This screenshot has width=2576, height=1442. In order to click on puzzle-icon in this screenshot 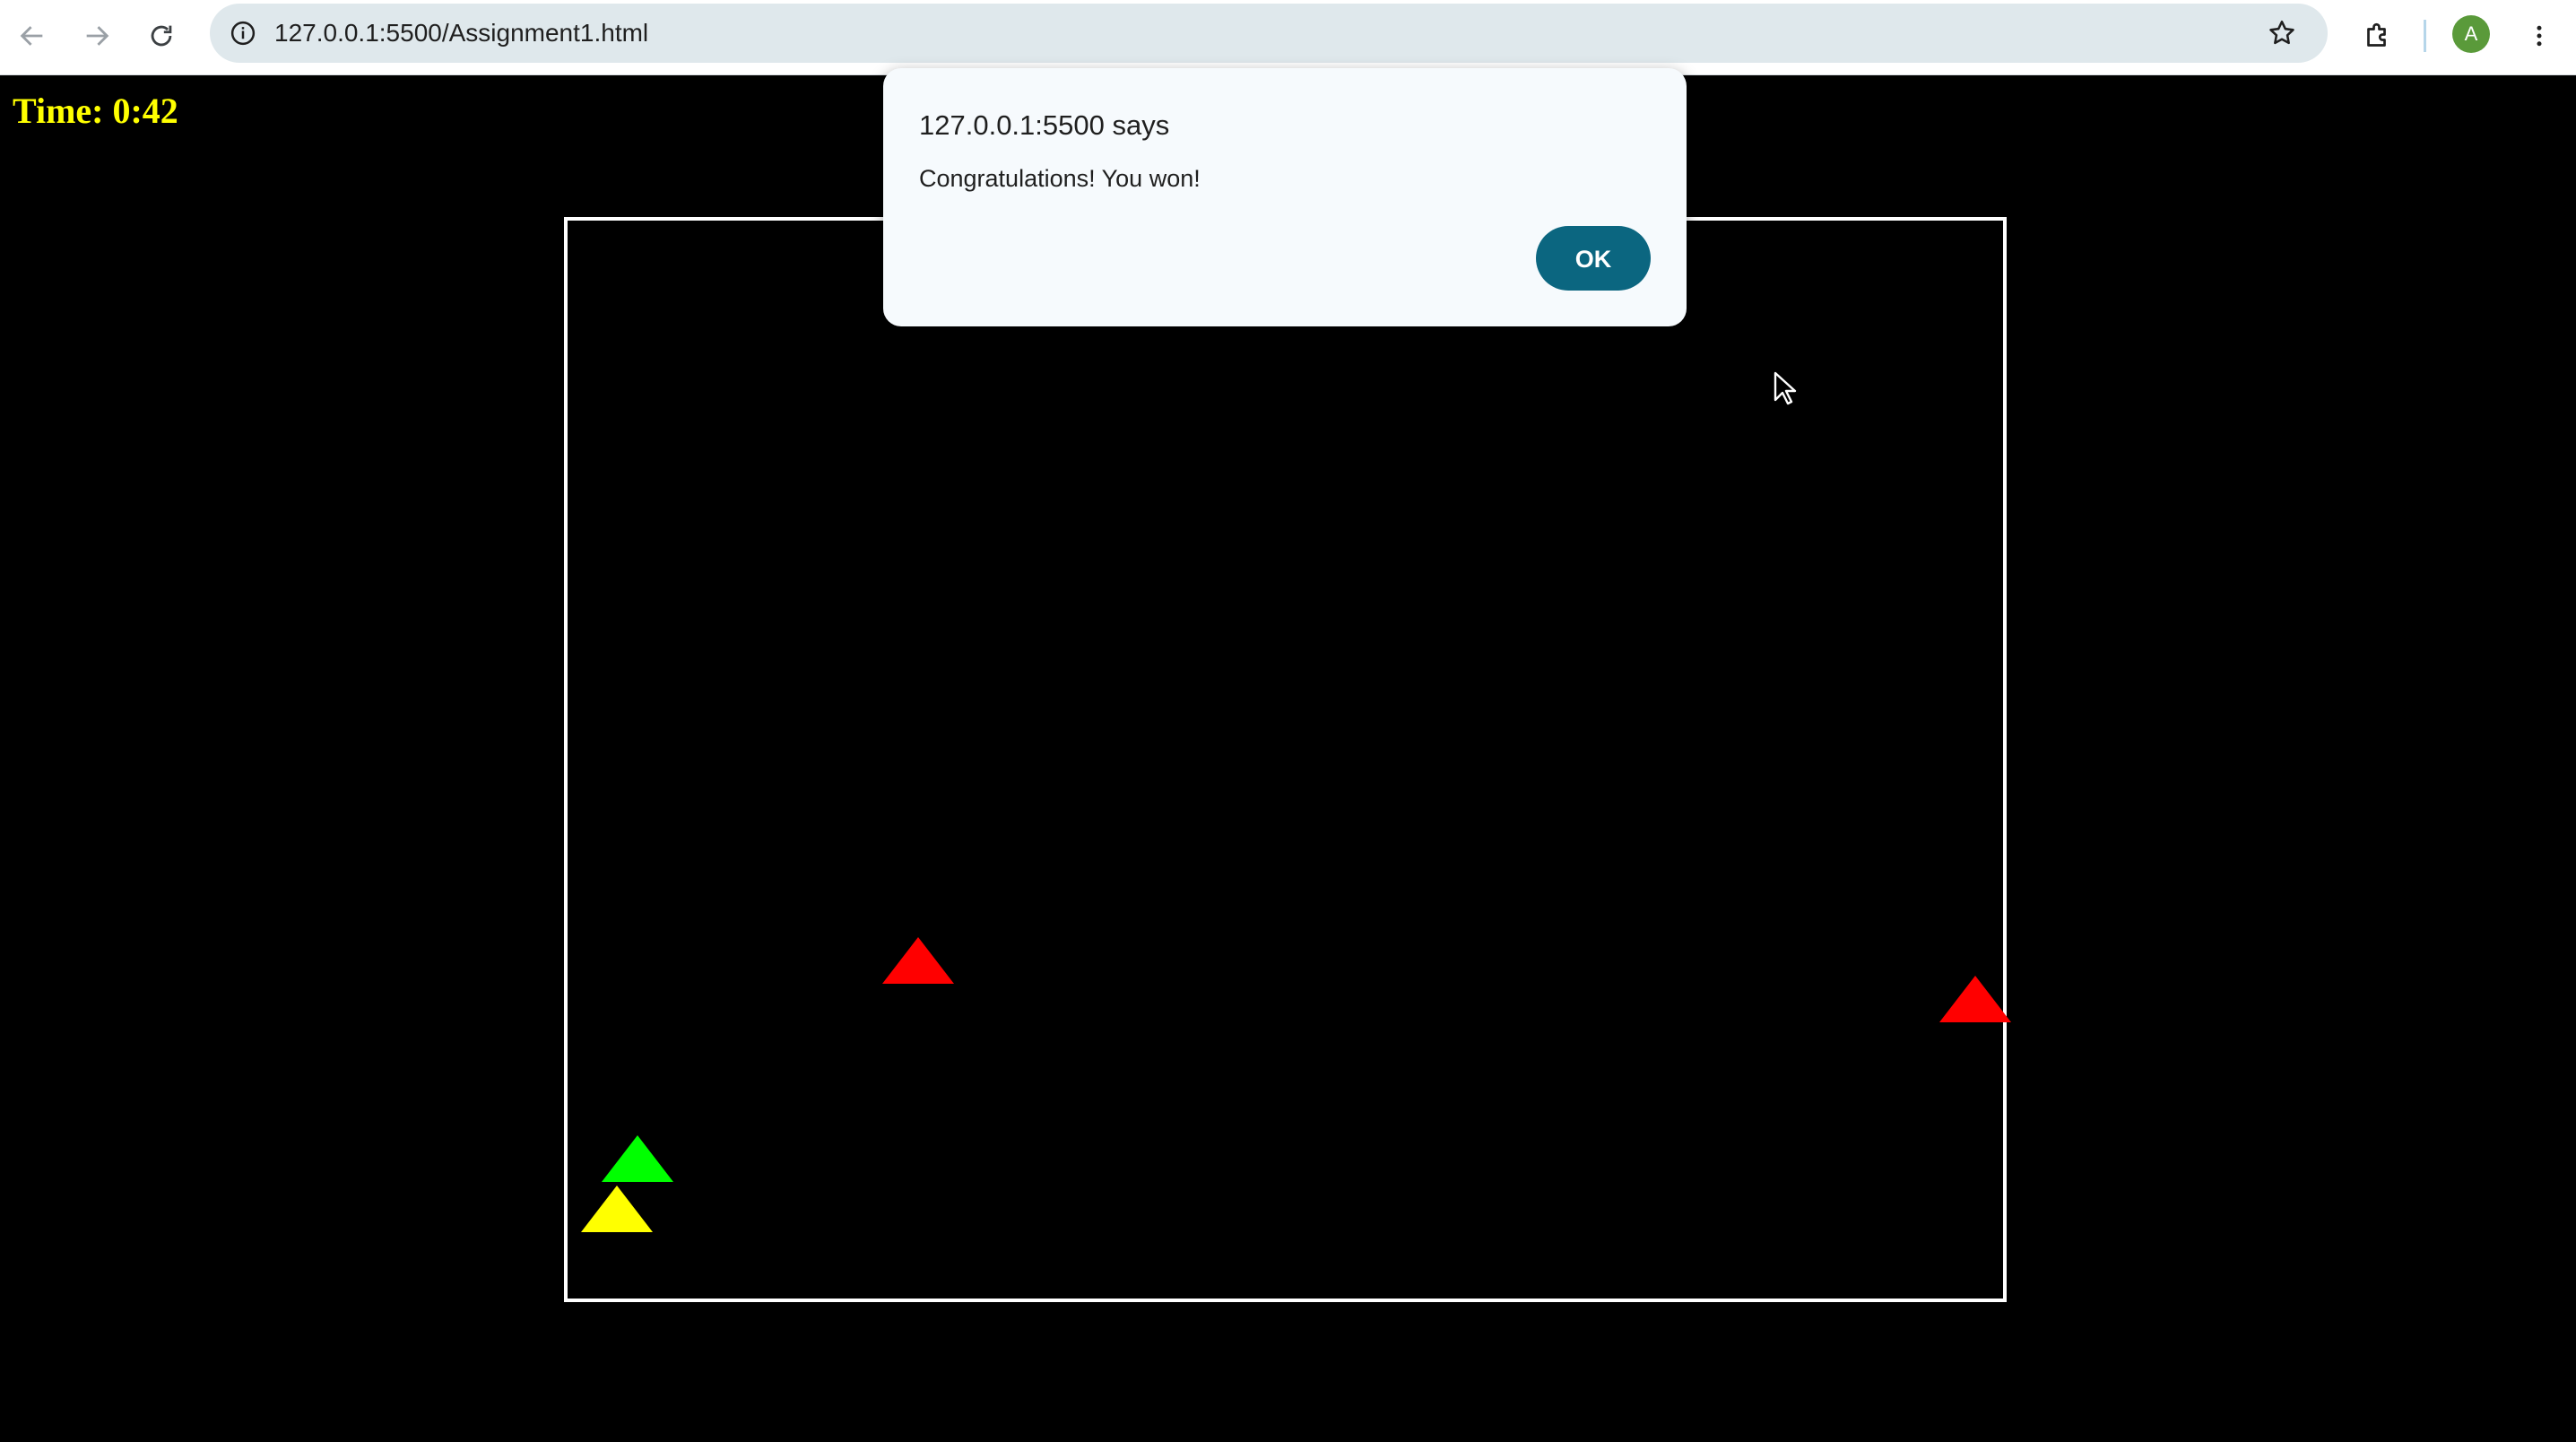, I will do `click(2376, 34)`.